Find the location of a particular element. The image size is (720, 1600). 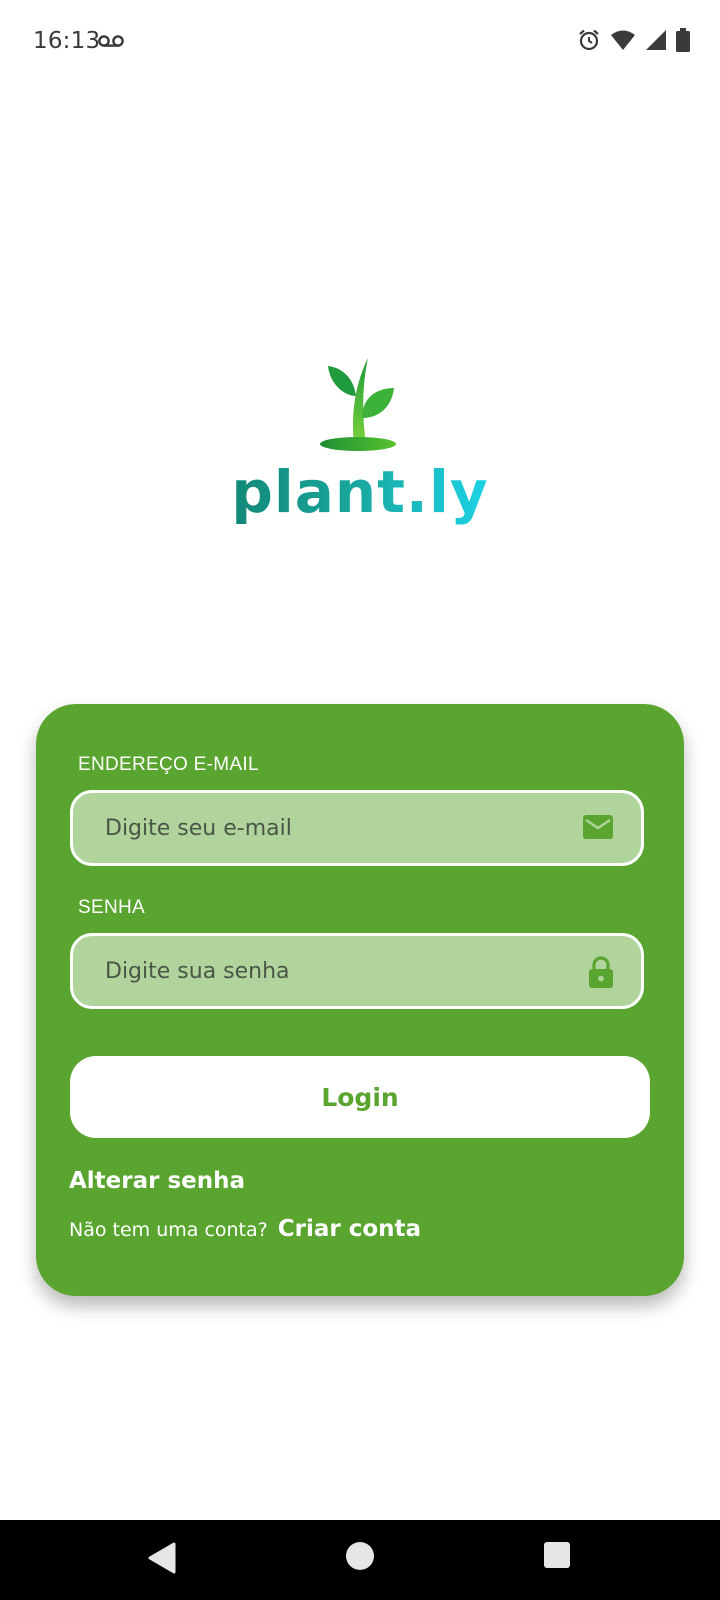

email-label: ENDEREÇO E-MAIL is located at coordinates (168, 764).